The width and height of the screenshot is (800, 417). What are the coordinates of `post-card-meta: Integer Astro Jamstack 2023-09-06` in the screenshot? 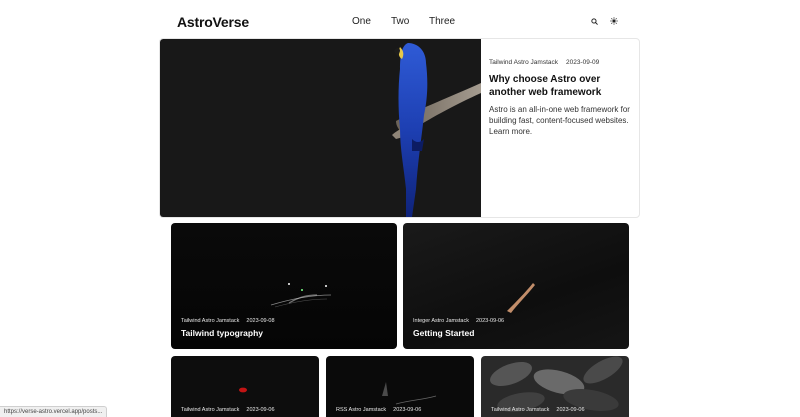 It's located at (458, 321).